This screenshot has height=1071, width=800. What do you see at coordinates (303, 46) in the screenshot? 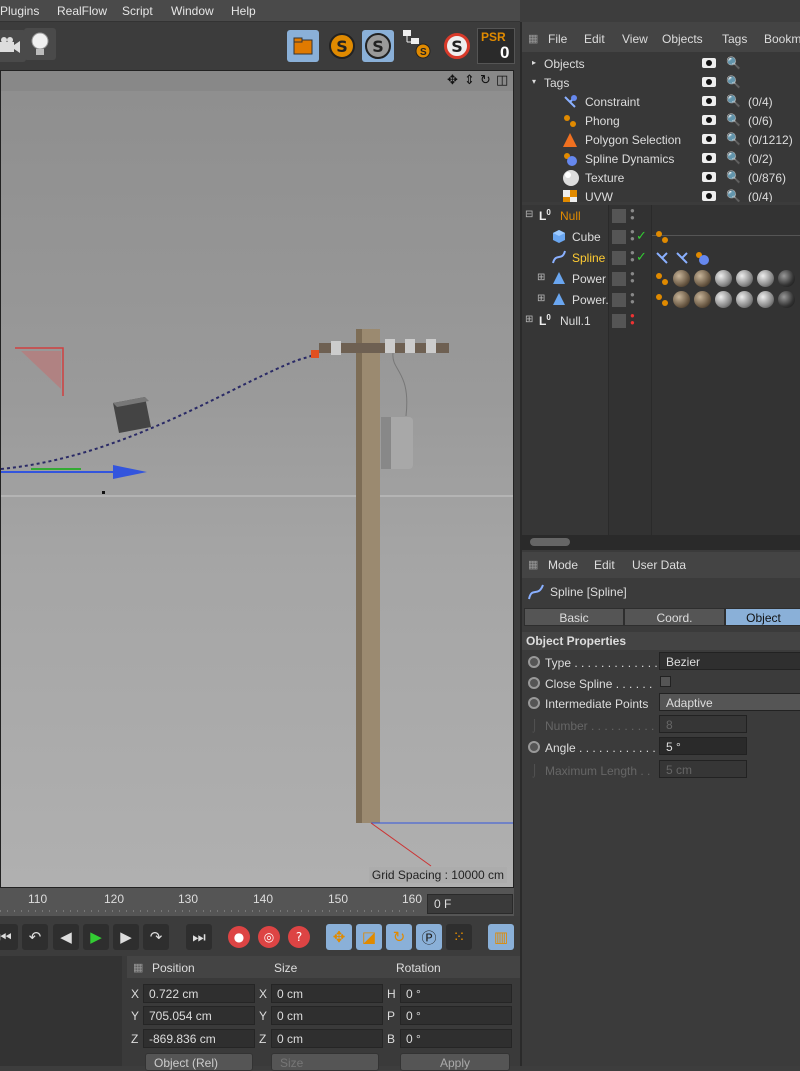
I see `folder-icon` at bounding box center [303, 46].